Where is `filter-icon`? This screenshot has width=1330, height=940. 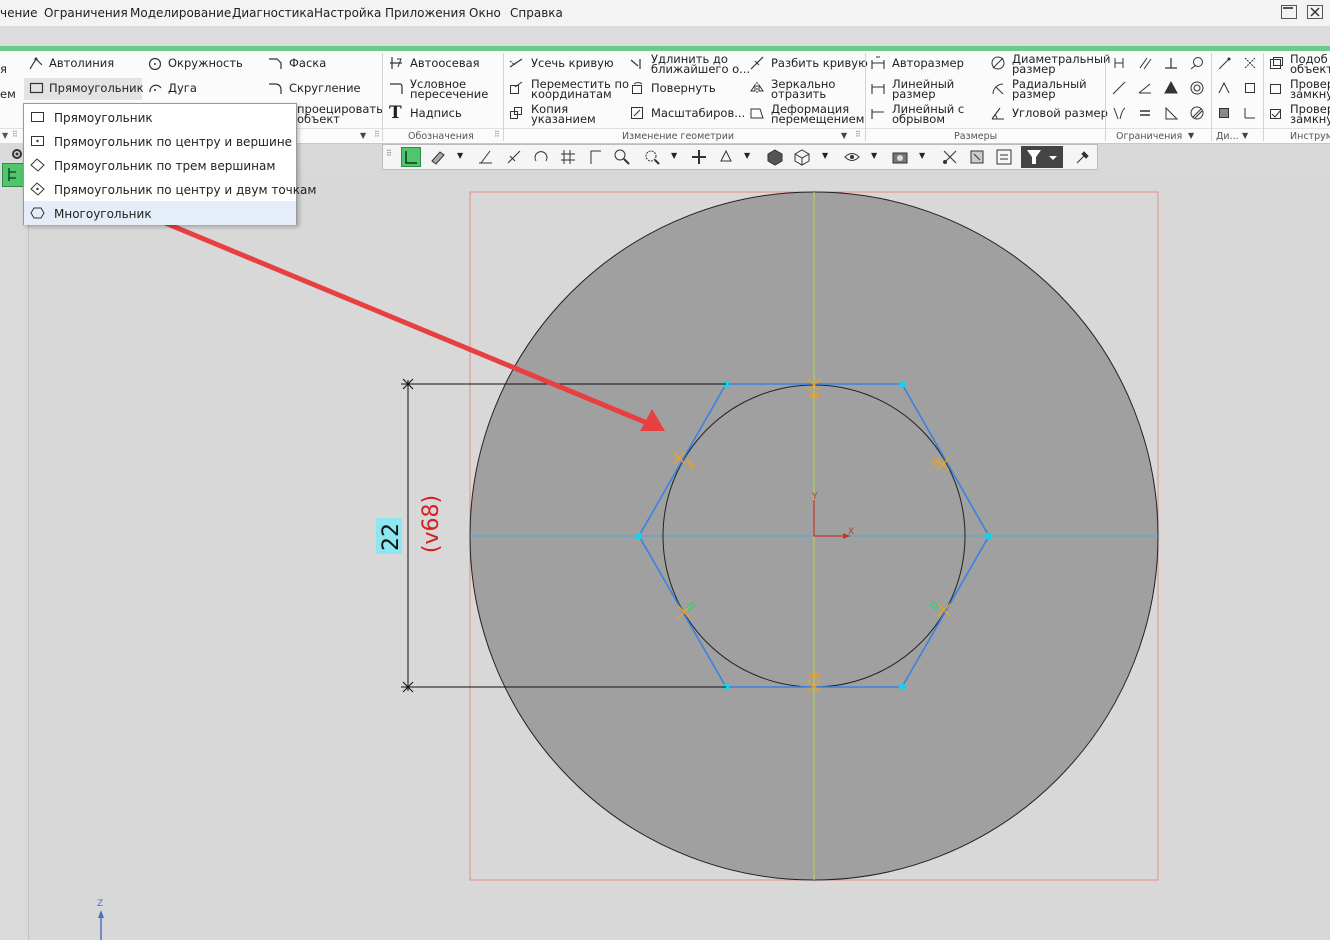
filter-icon is located at coordinates (1042, 157).